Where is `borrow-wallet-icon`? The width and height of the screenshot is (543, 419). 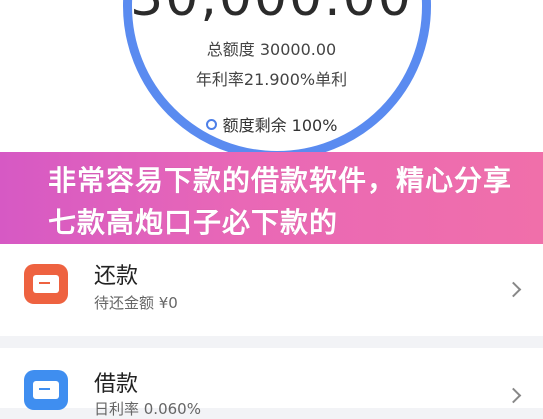
borrow-wallet-icon is located at coordinates (46, 390).